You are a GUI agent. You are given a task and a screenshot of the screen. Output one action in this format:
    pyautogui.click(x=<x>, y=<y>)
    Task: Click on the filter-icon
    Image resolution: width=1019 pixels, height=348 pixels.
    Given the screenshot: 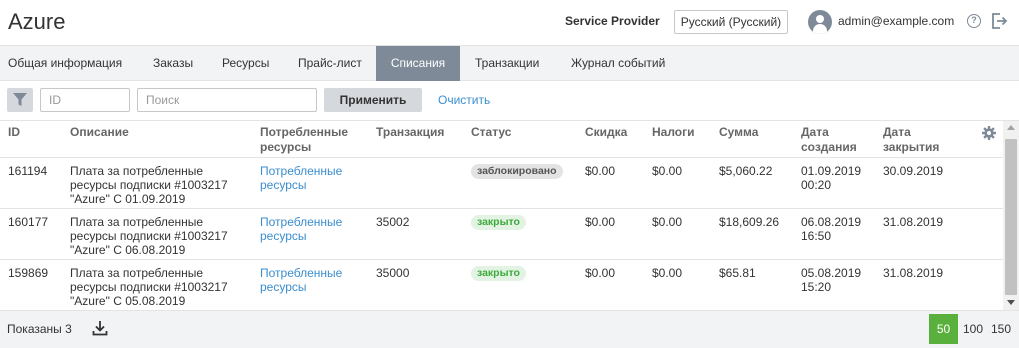 What is the action you would take?
    pyautogui.click(x=20, y=99)
    